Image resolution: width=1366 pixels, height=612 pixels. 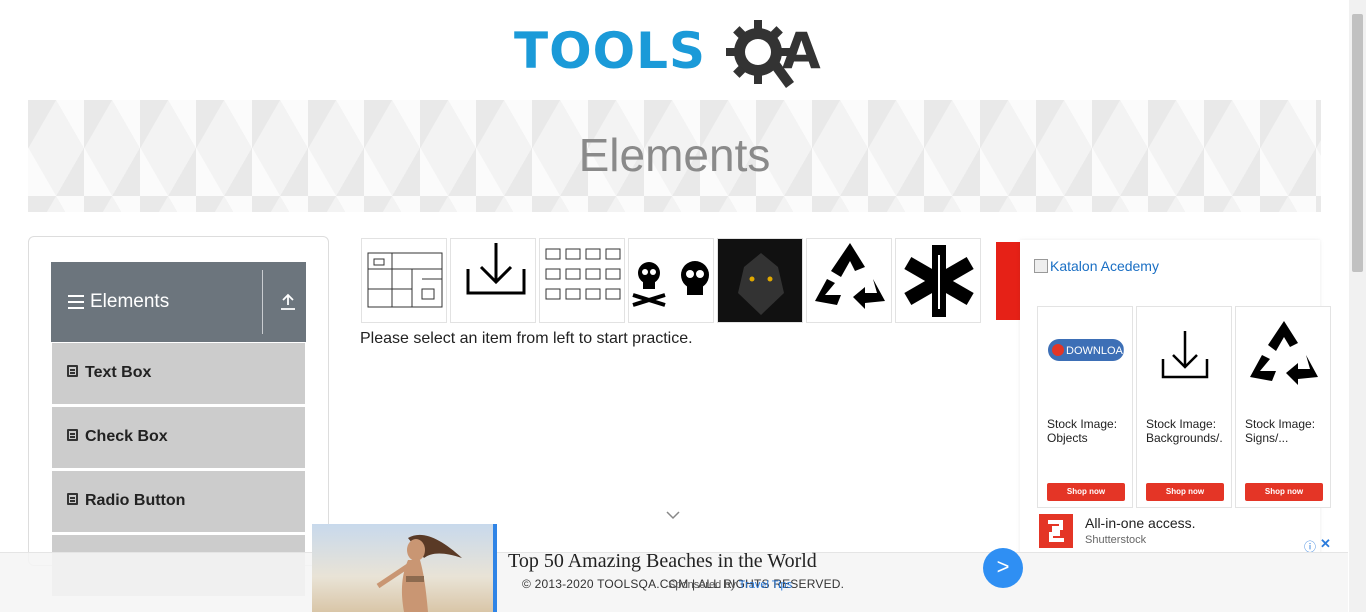 I want to click on sidebar-item-text-box: Text Box, so click(x=178, y=373).